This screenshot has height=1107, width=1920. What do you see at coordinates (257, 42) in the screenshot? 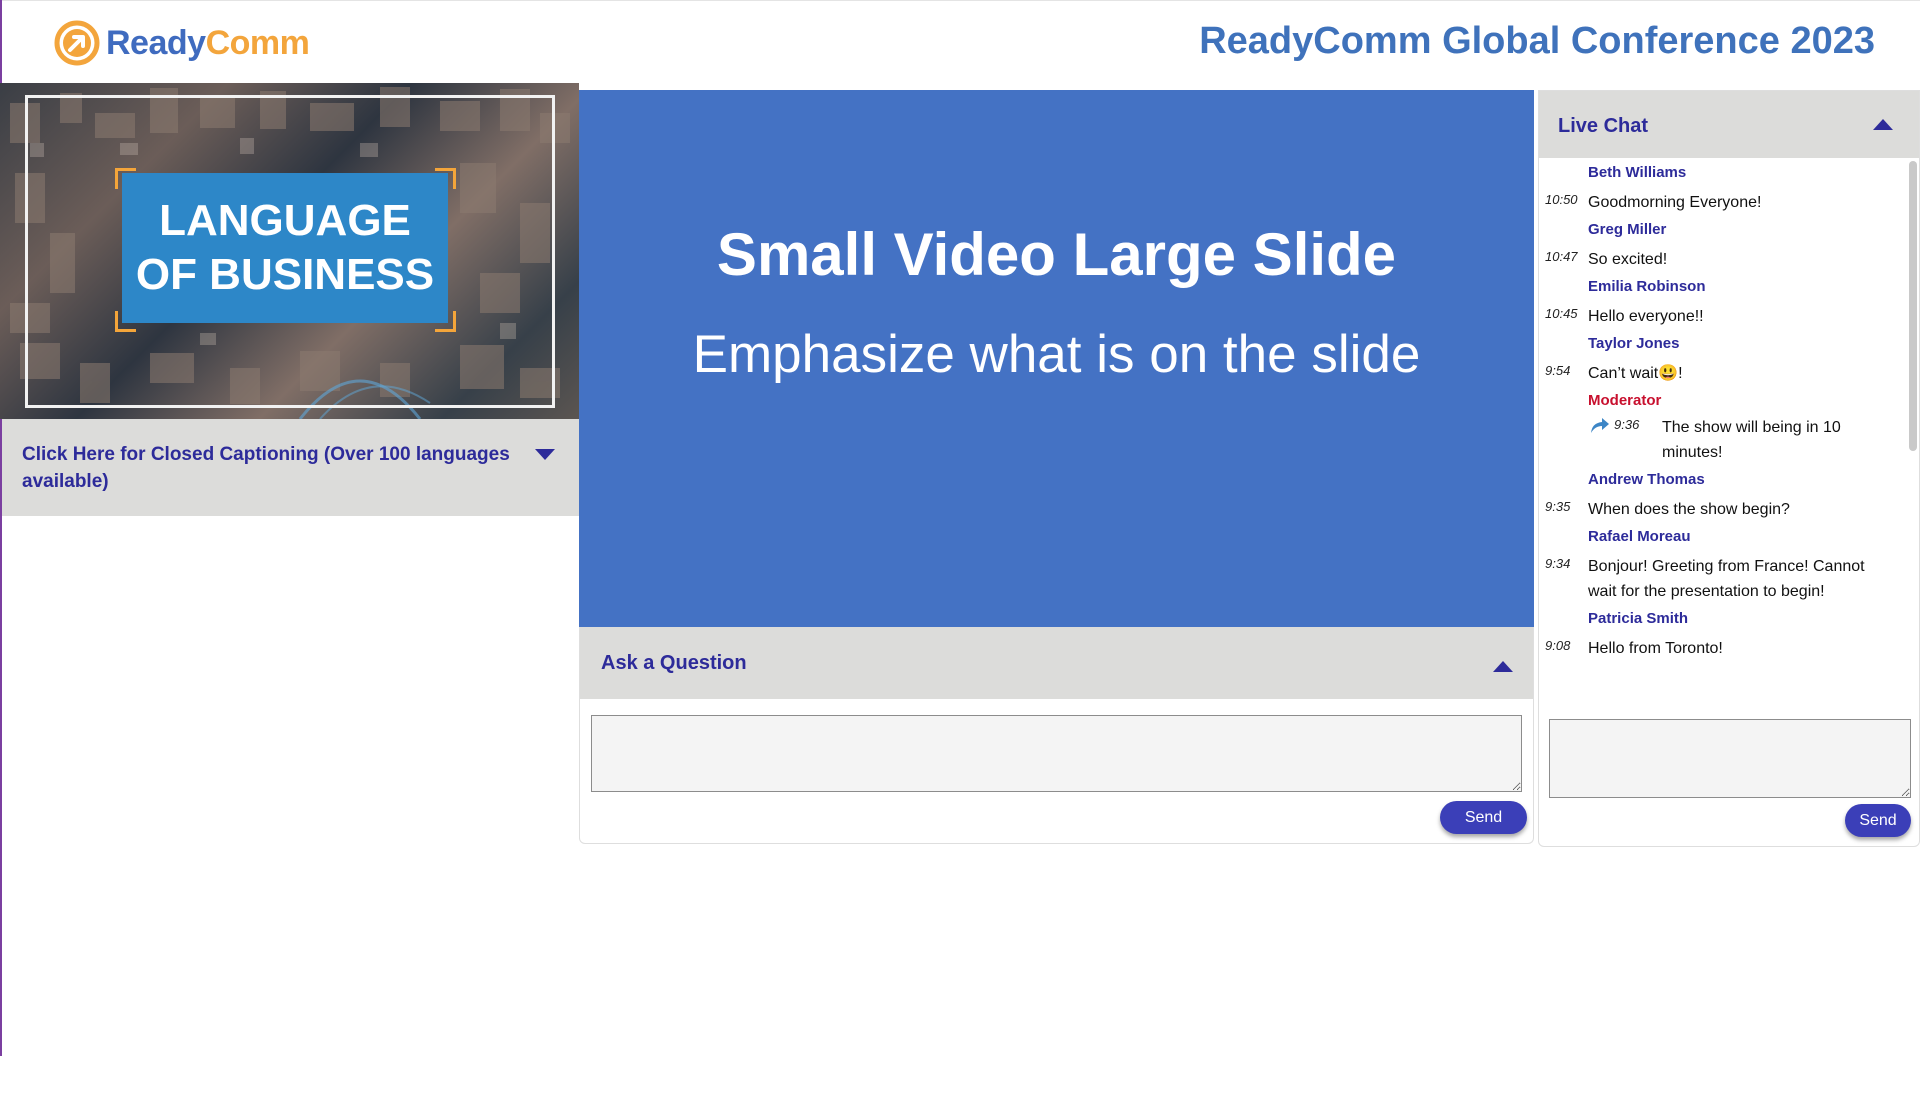
I see `logo-comm-text: Comm` at bounding box center [257, 42].